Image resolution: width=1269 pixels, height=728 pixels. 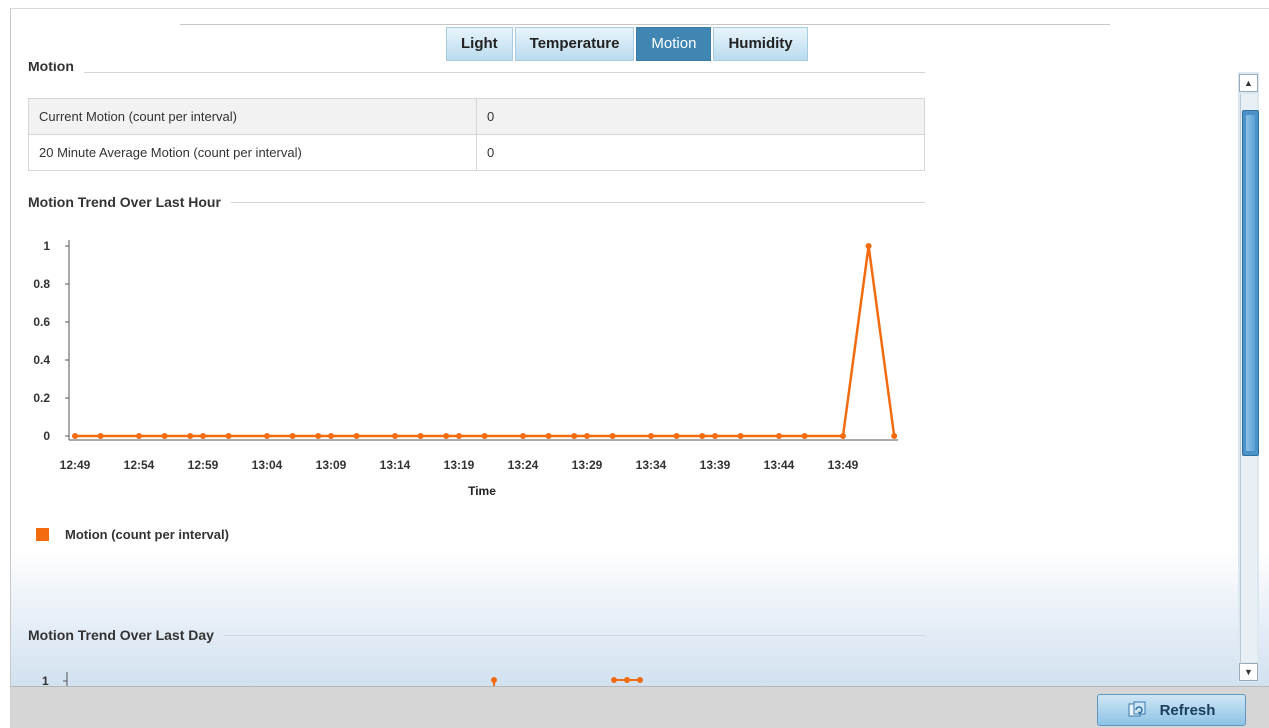 I want to click on x-tick-label: 13:14, so click(x=395, y=465).